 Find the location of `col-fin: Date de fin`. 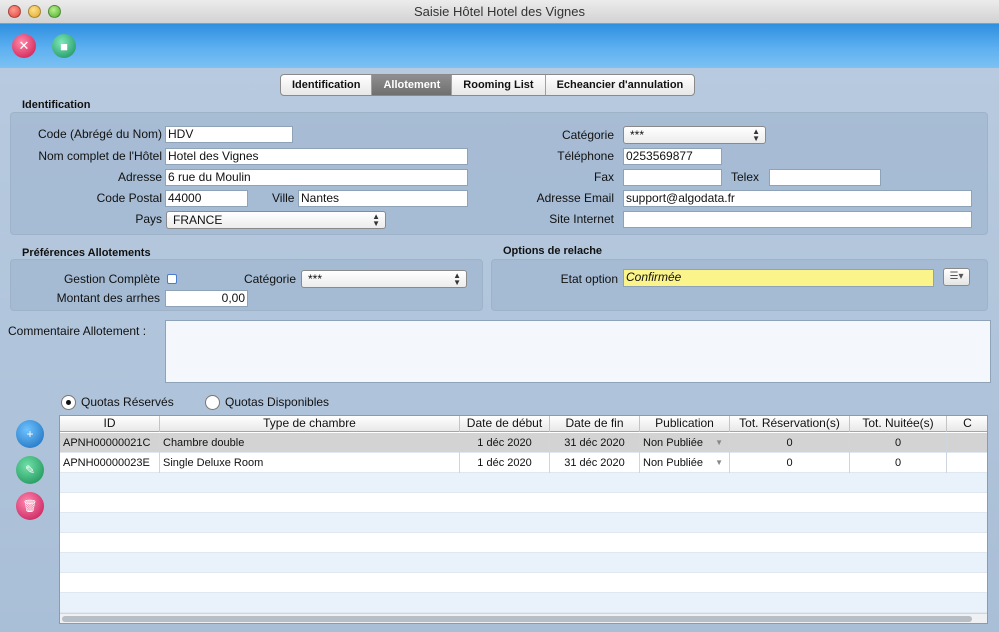

col-fin: Date de fin is located at coordinates (595, 424).